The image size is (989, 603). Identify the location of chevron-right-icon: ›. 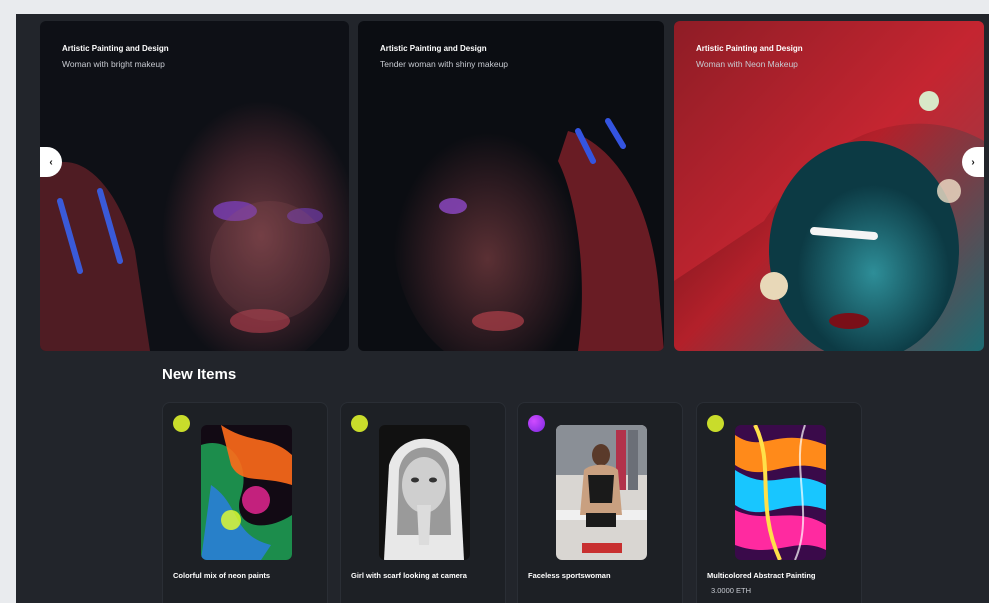
(973, 162).